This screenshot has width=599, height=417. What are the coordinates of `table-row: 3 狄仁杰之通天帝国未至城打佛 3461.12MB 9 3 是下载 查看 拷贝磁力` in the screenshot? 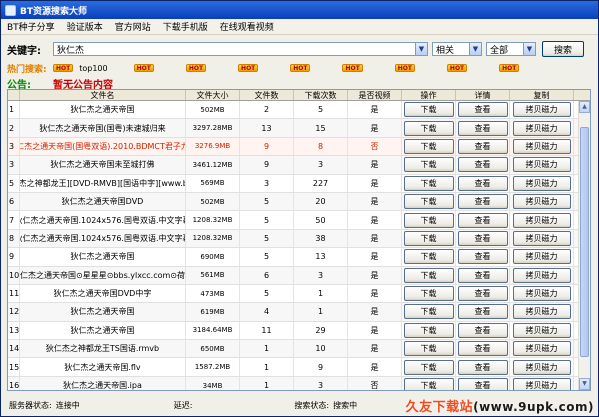 It's located at (299, 165).